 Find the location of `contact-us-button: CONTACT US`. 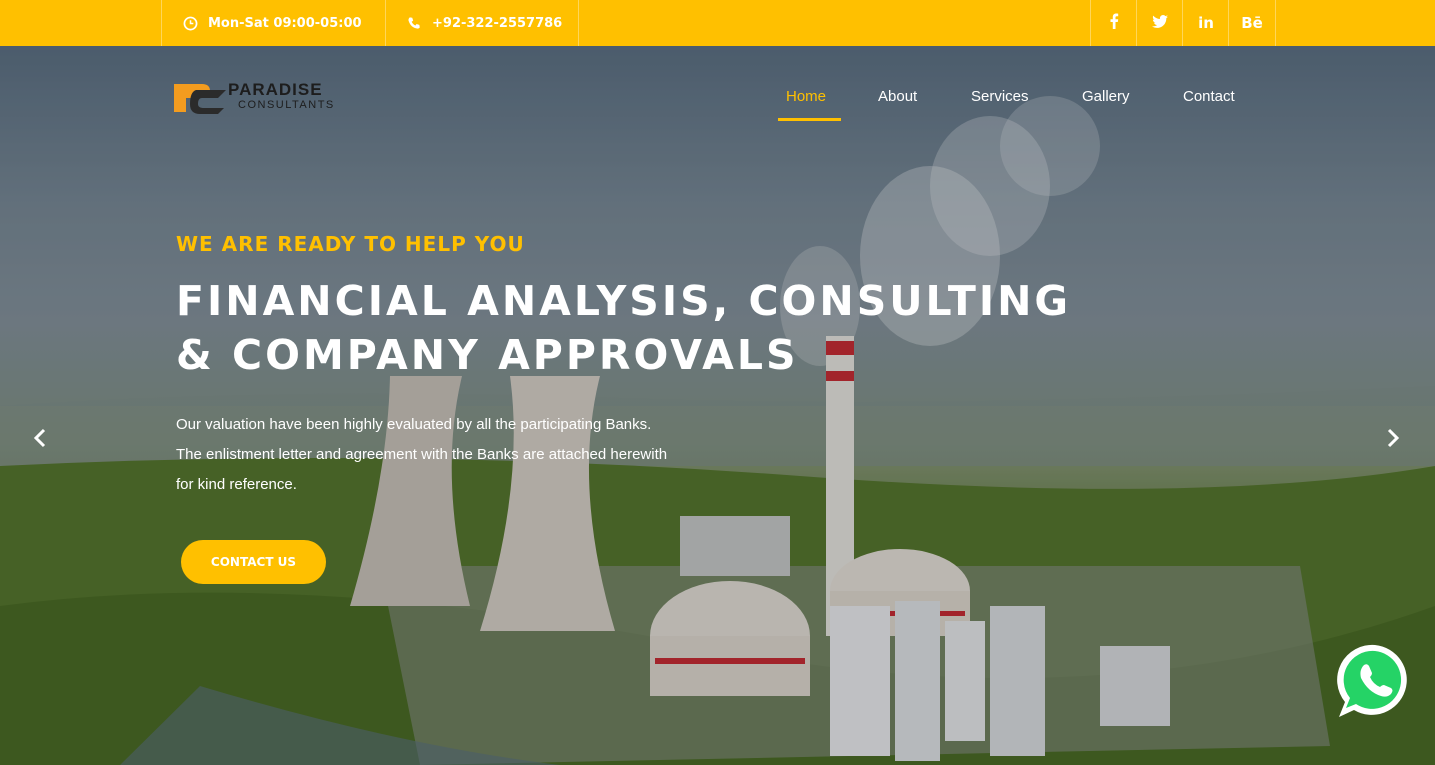

contact-us-button: CONTACT US is located at coordinates (253, 562).